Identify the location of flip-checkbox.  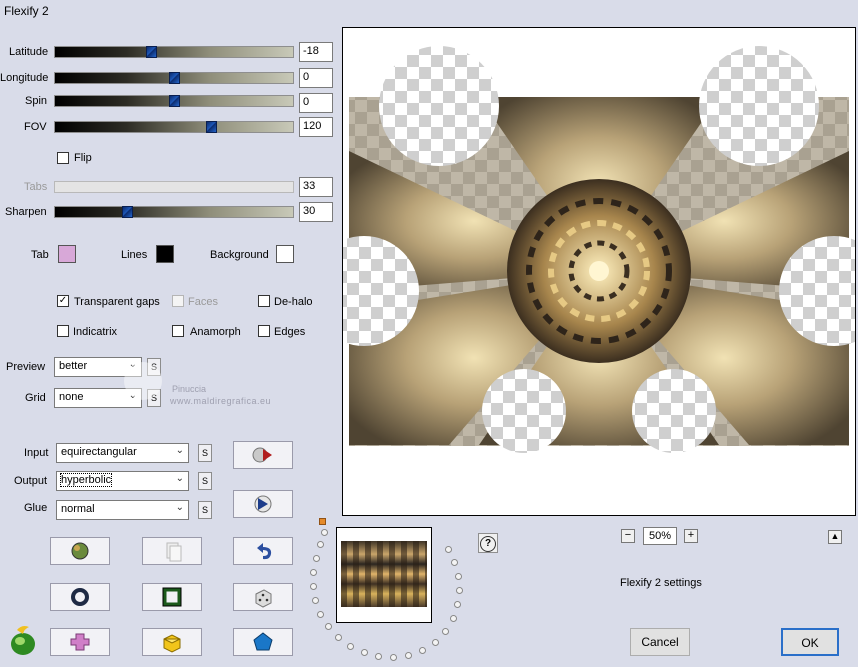
(63, 158).